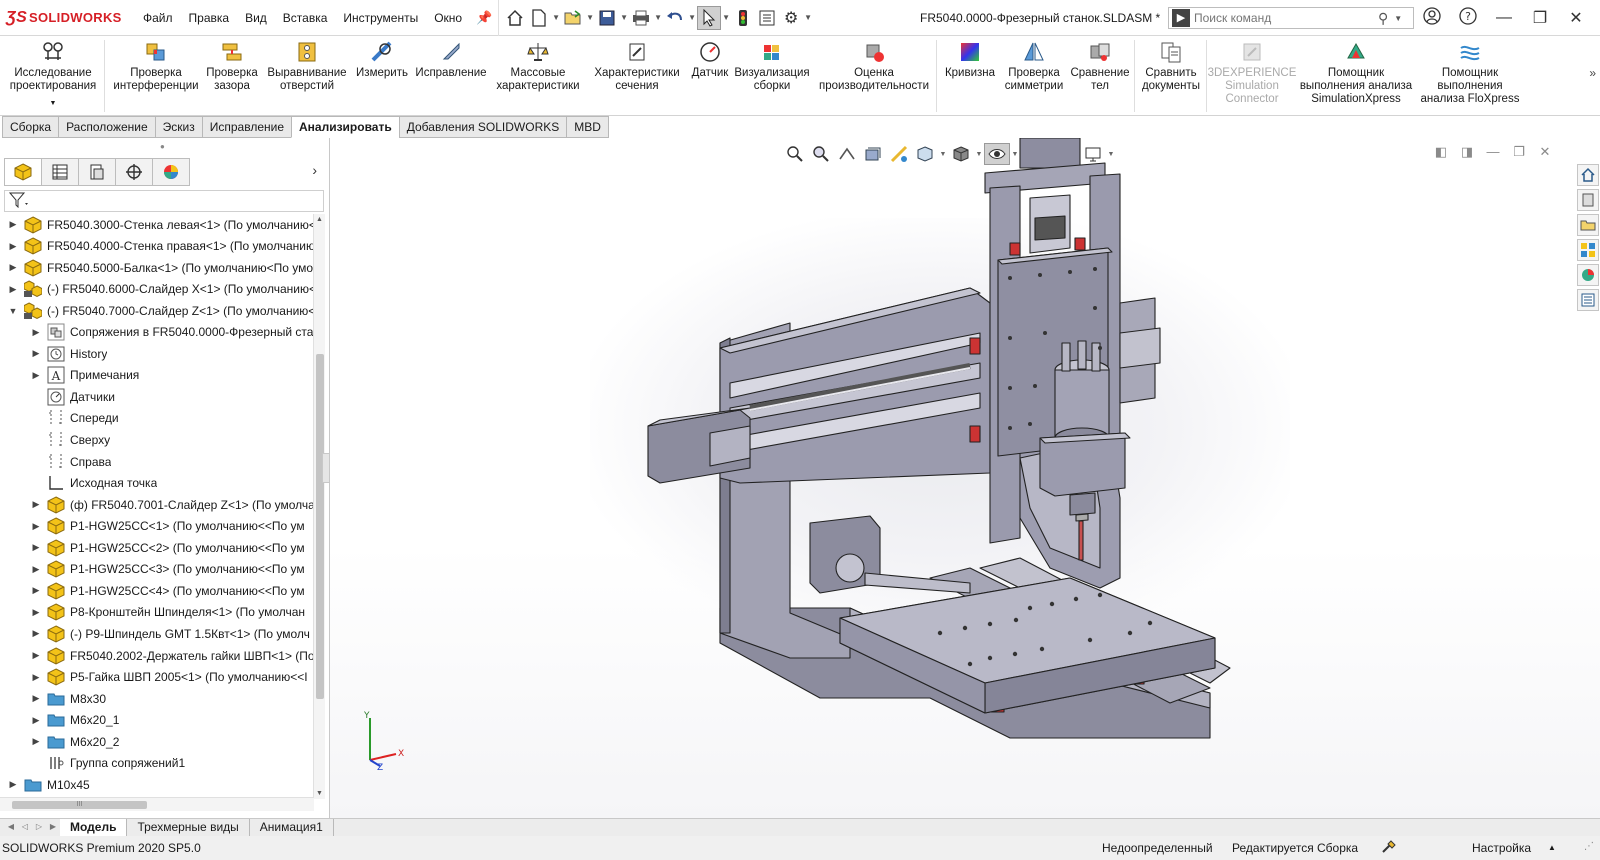 The width and height of the screenshot is (1600, 860). What do you see at coordinates (49, 784) in the screenshot?
I see `tree-item: ▶ M10x45` at bounding box center [49, 784].